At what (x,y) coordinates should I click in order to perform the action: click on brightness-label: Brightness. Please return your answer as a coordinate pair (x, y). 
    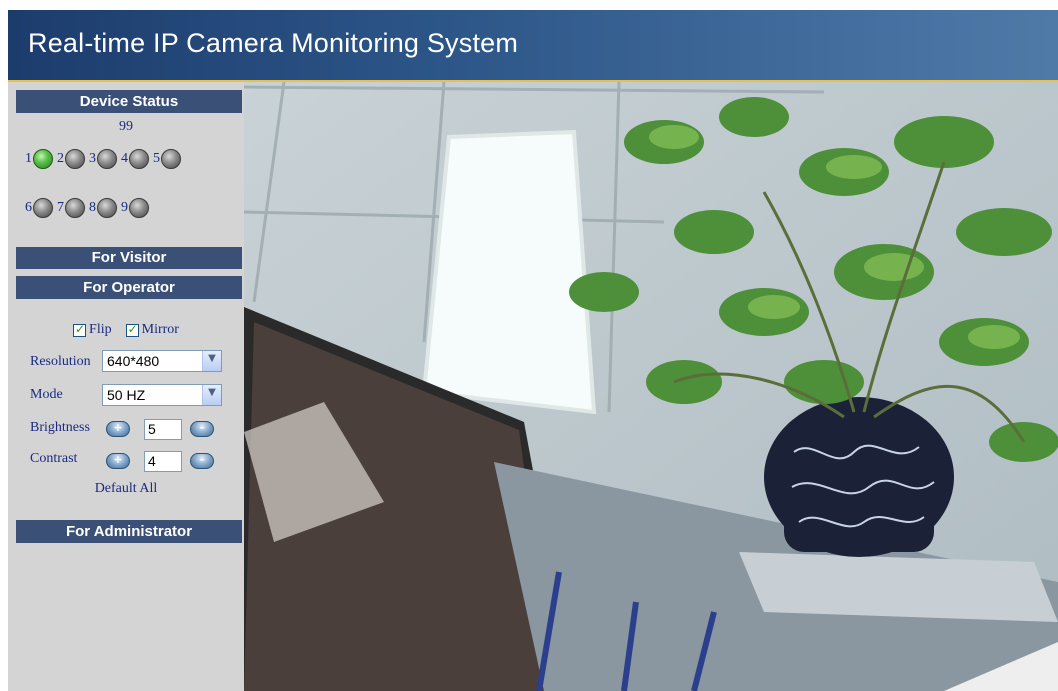
    Looking at the image, I should click on (60, 427).